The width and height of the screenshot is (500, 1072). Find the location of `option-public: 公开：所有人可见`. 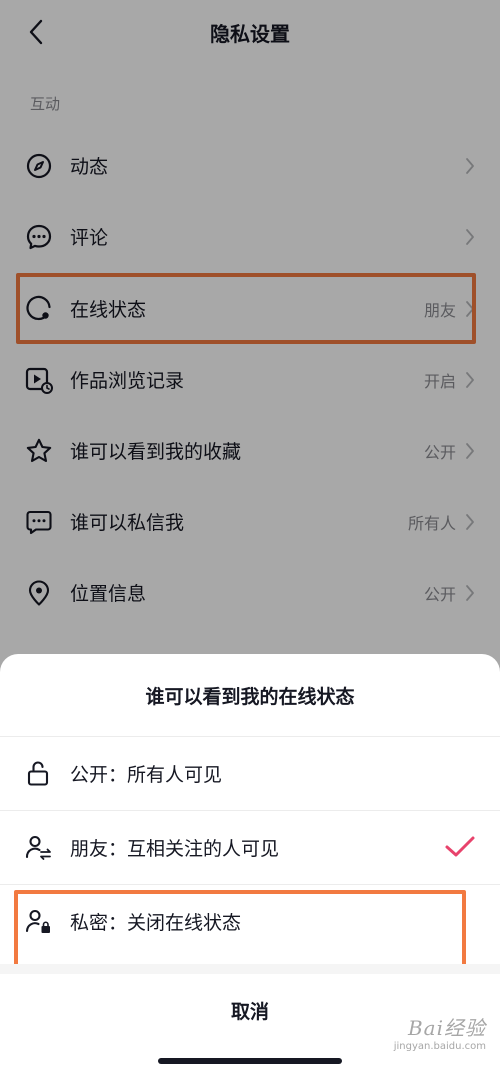

option-public: 公开：所有人可见 is located at coordinates (250, 773).